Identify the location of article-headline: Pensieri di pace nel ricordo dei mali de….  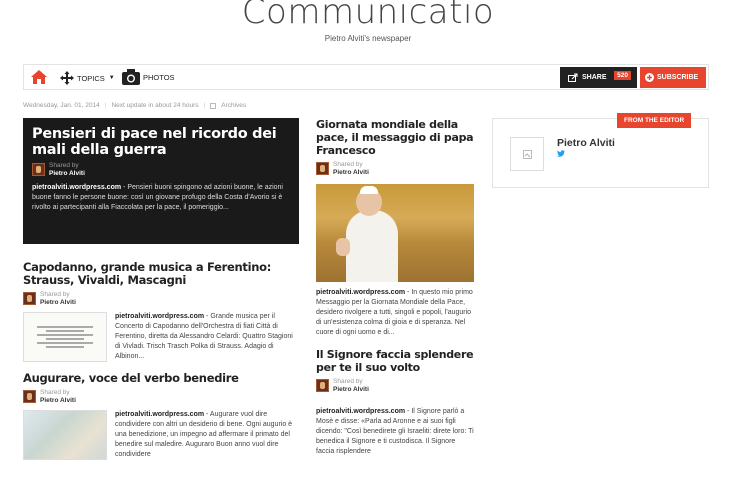
(161, 142).